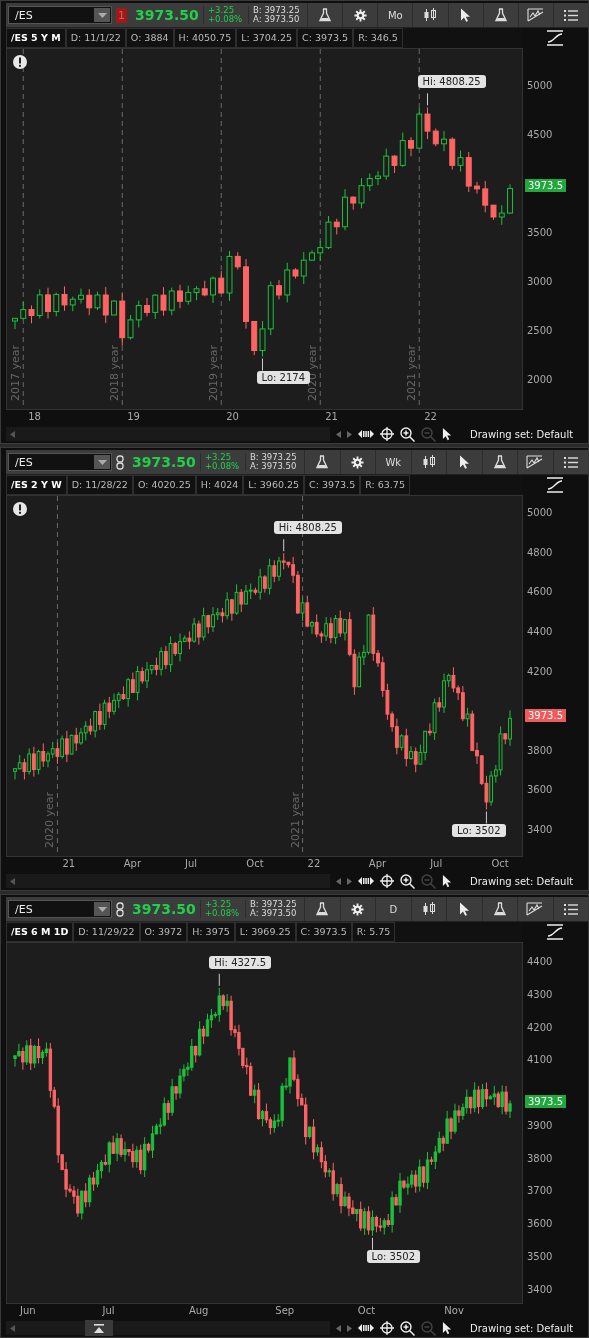  I want to click on ohlc-value: R: 63.75, so click(385, 485).